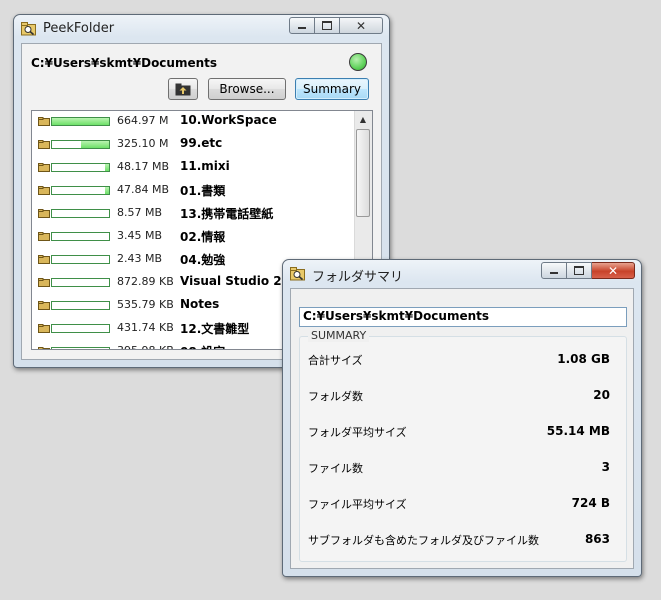 Image resolution: width=661 pixels, height=600 pixels. I want to click on folder-list-item: 8.57 MB 13.携帯電話壁紙, so click(193, 214).